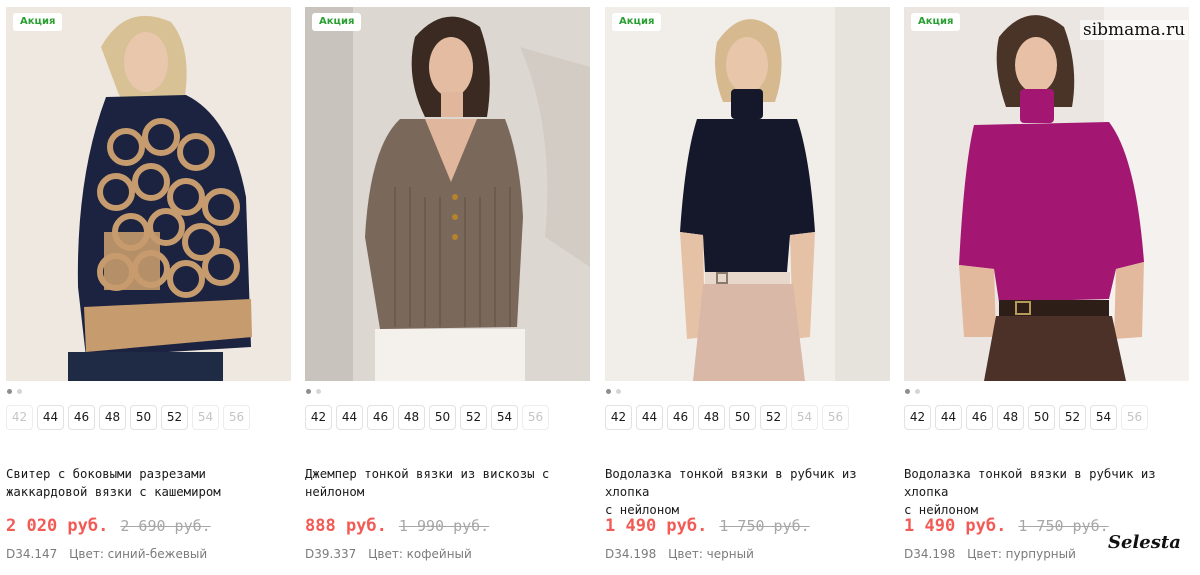  Describe the element at coordinates (346, 526) in the screenshot. I see `current-price: 888 руб.` at that location.